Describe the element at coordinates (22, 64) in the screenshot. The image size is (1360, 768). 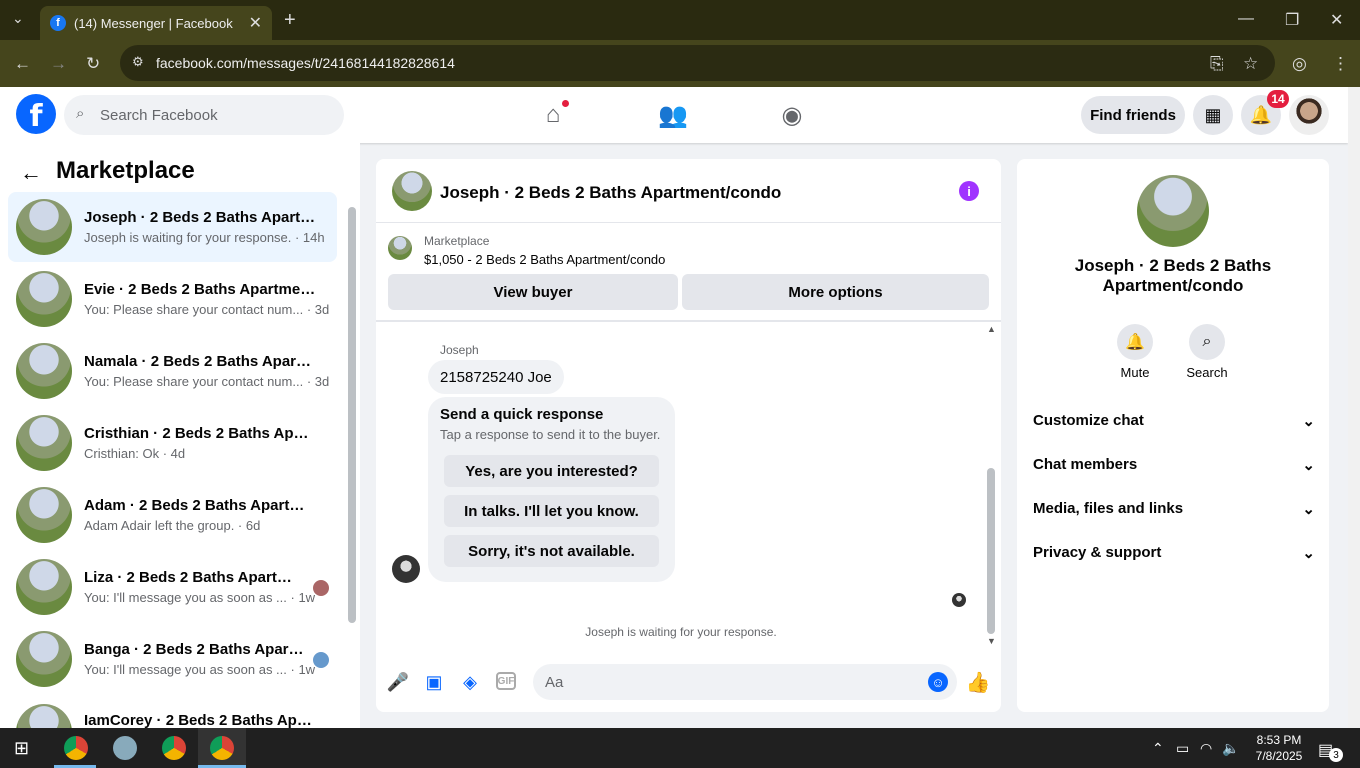
I see `back-icon: ←` at that location.